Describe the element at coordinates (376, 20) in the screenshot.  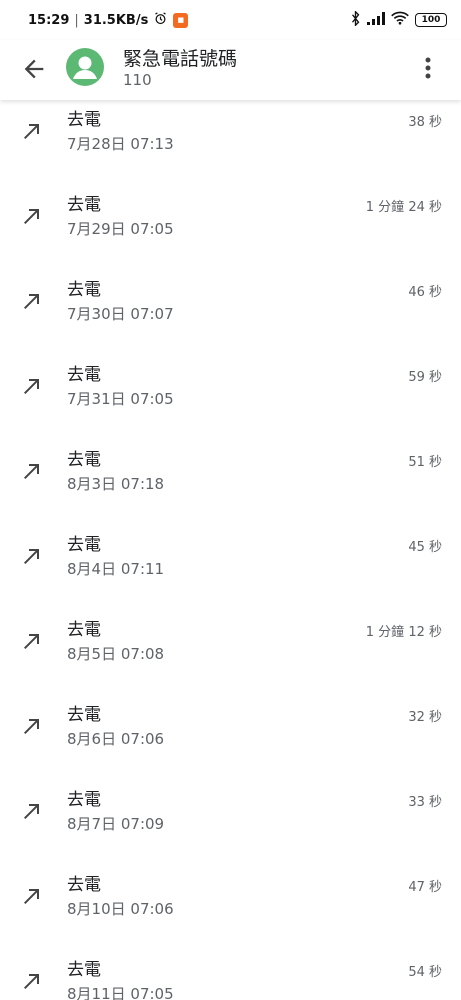
I see `signal-icon` at that location.